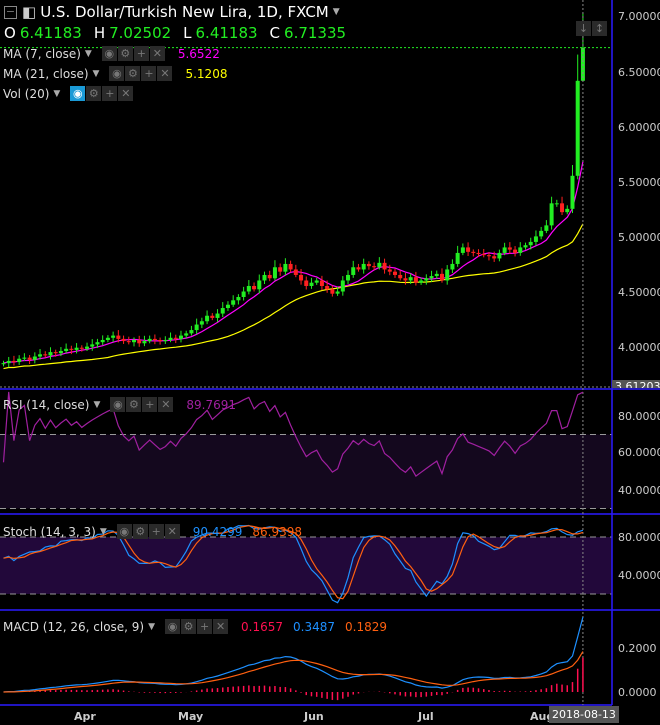 The width and height of the screenshot is (660, 725). I want to click on price-crosshair-label: 3.61203, so click(636, 384).